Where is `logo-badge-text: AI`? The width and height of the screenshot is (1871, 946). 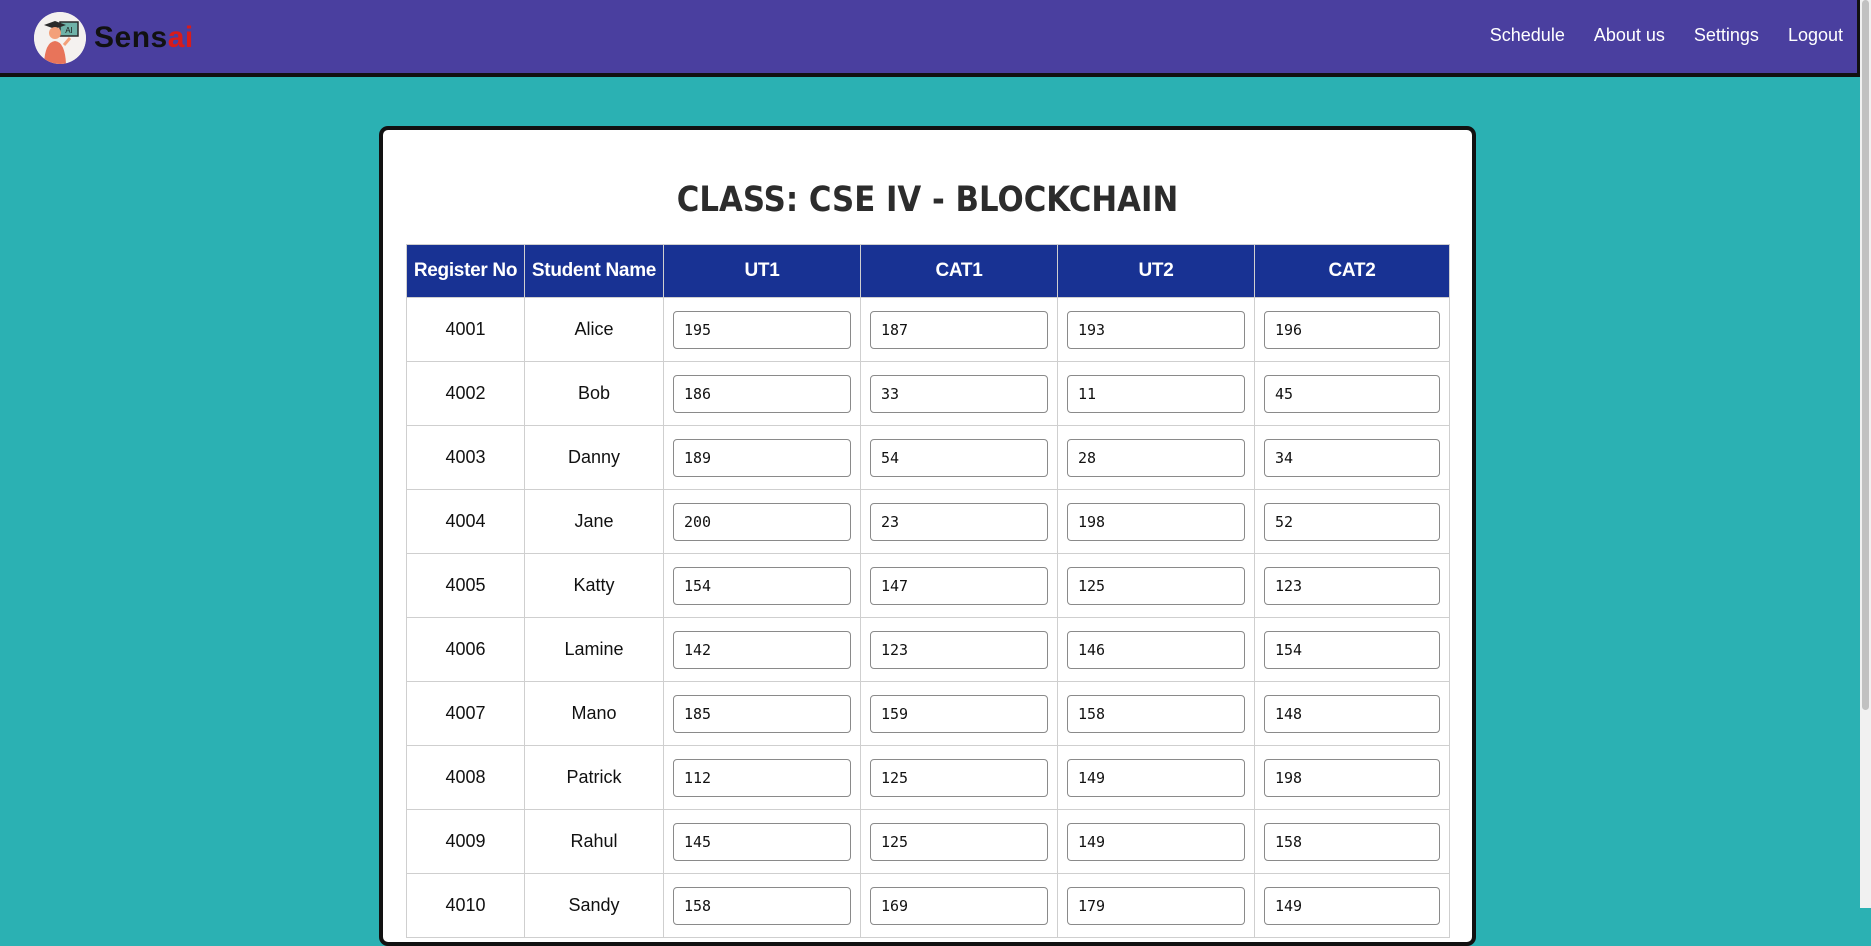 logo-badge-text: AI is located at coordinates (69, 30).